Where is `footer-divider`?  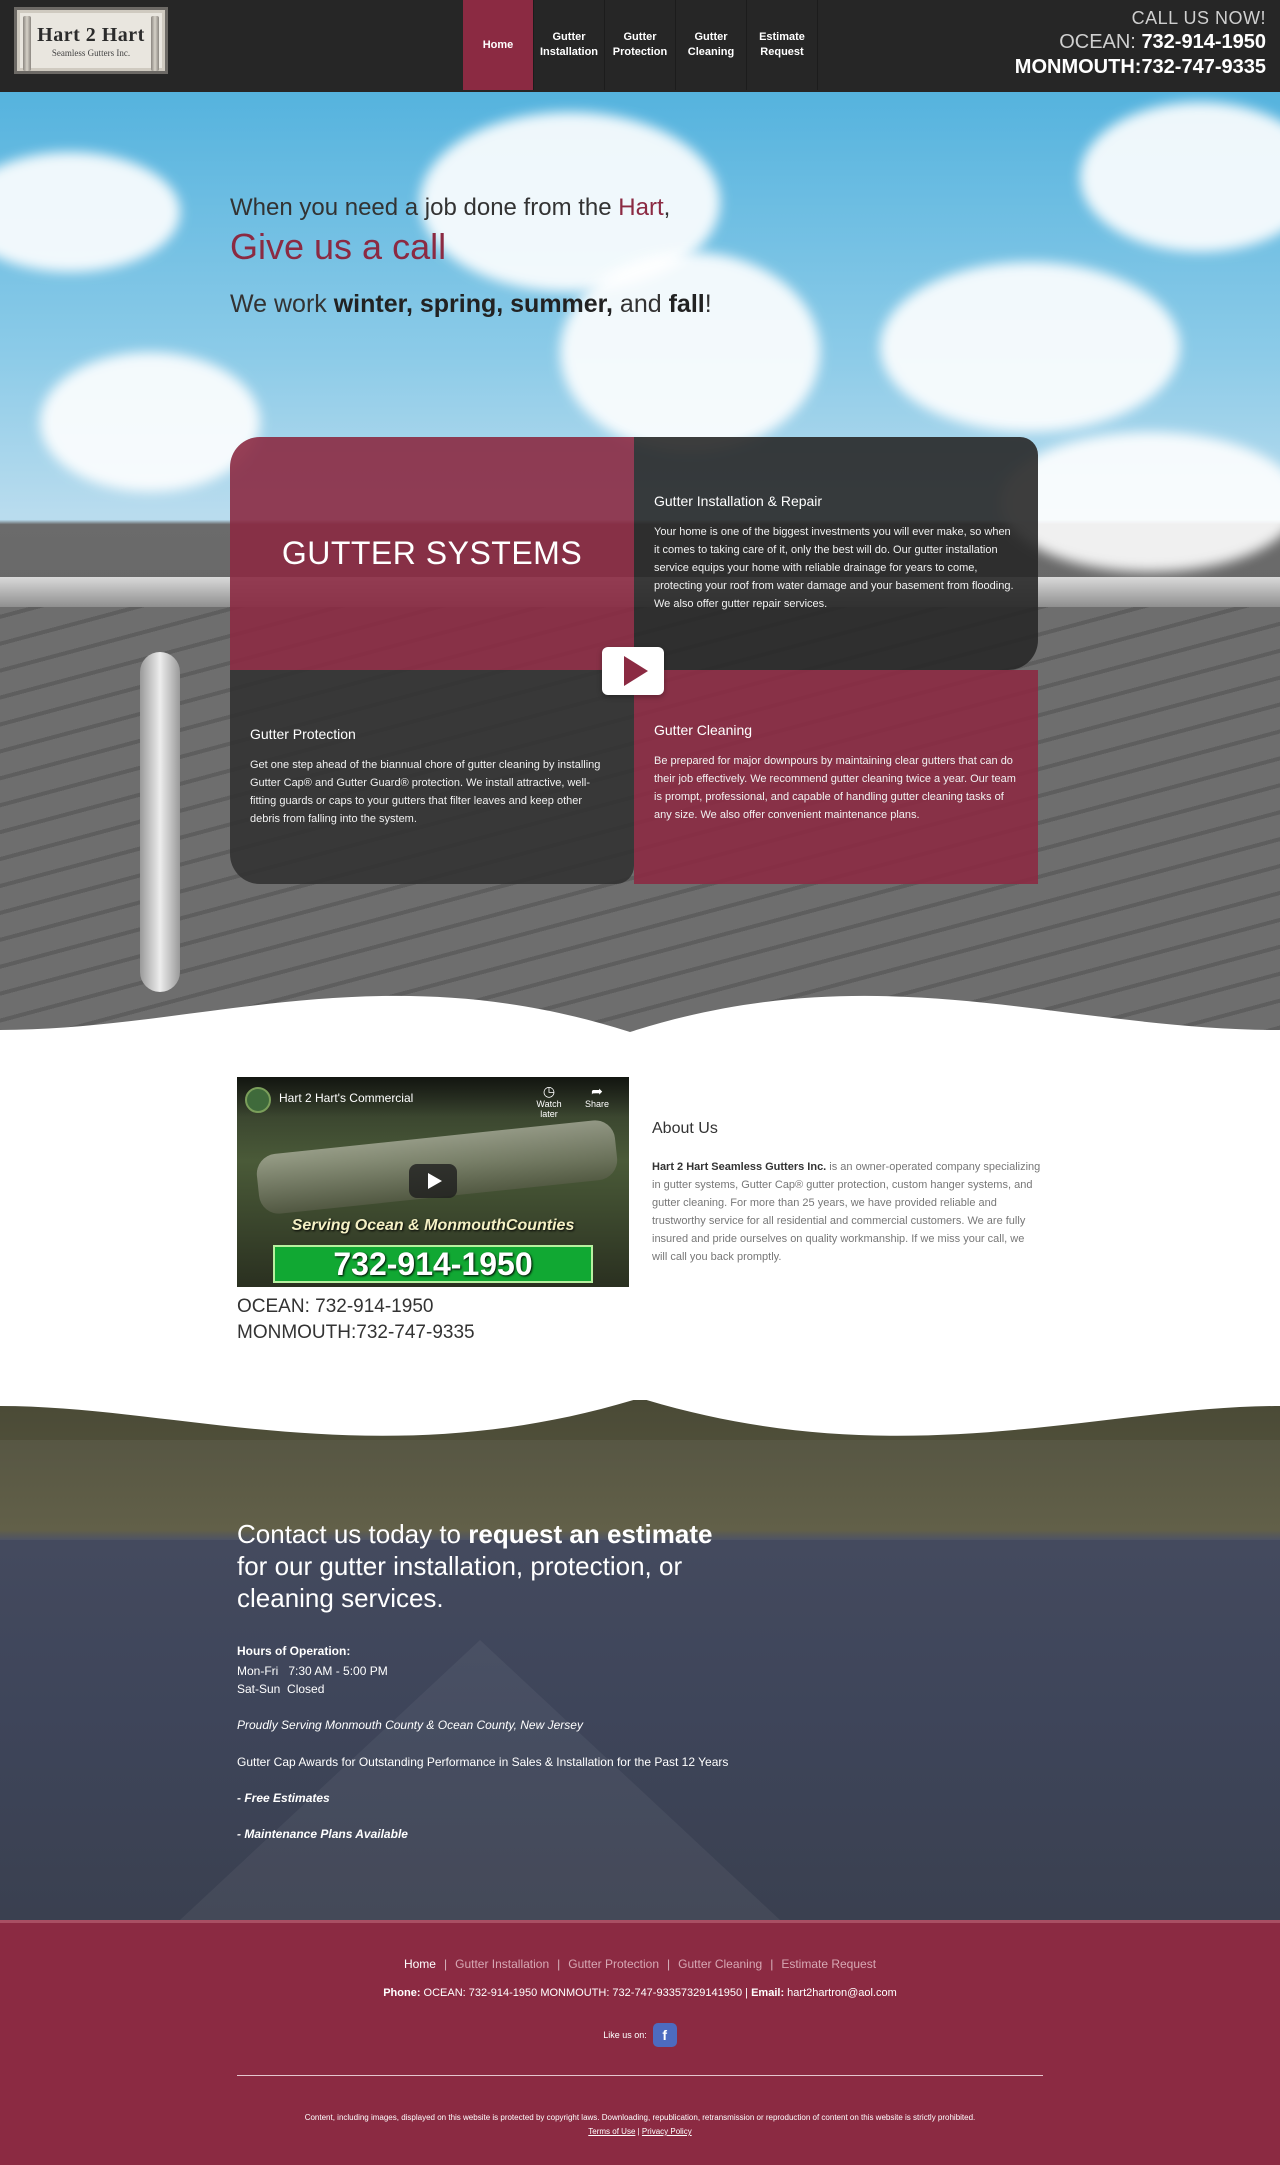
footer-divider is located at coordinates (640, 2075).